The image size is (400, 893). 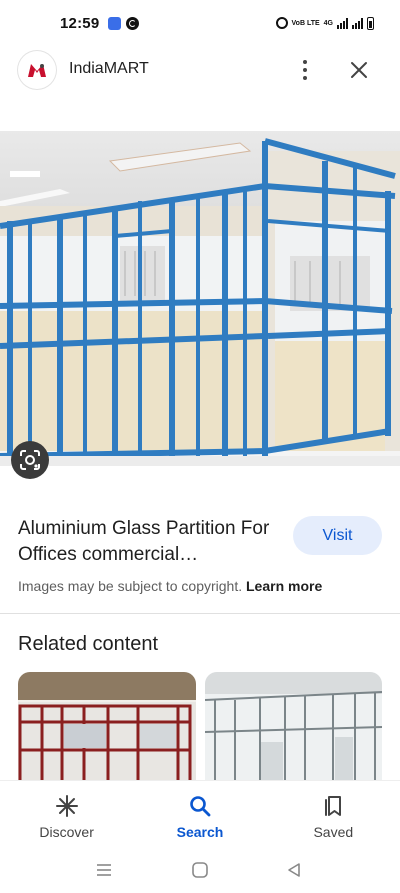 I want to click on nav-discover-label: Discover, so click(x=66, y=832).